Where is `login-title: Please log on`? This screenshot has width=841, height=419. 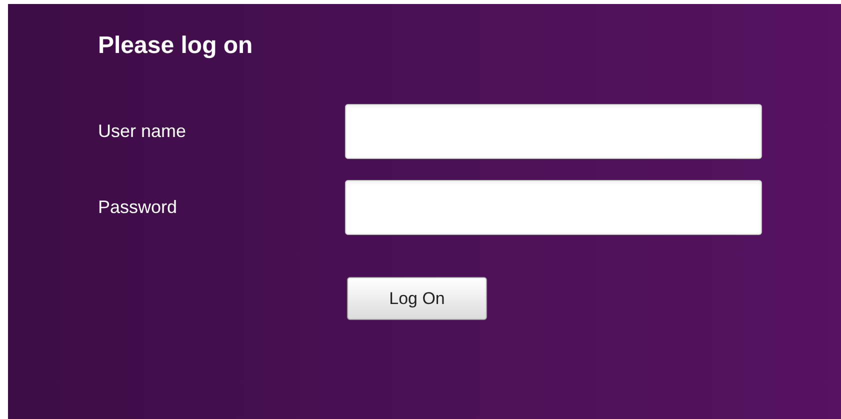
login-title: Please log on is located at coordinates (175, 46).